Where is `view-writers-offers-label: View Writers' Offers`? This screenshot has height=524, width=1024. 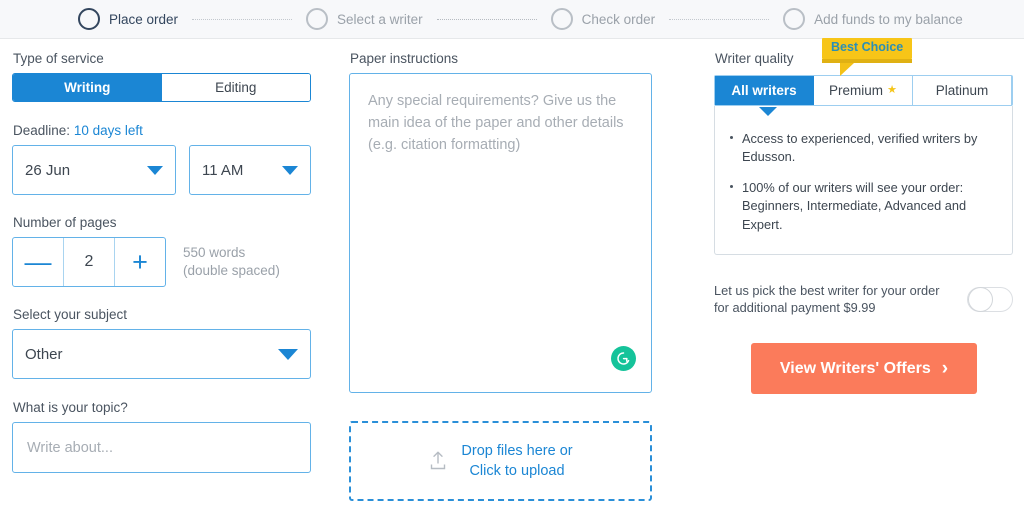 view-writers-offers-label: View Writers' Offers is located at coordinates (855, 368).